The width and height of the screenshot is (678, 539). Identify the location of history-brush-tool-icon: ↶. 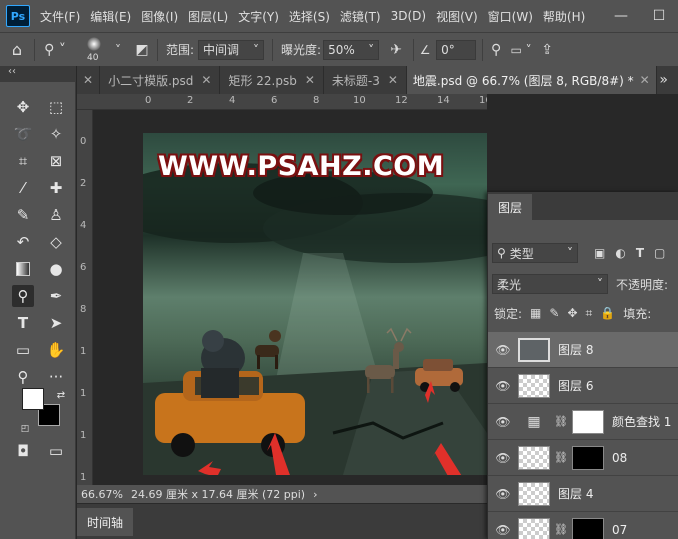
(23, 242).